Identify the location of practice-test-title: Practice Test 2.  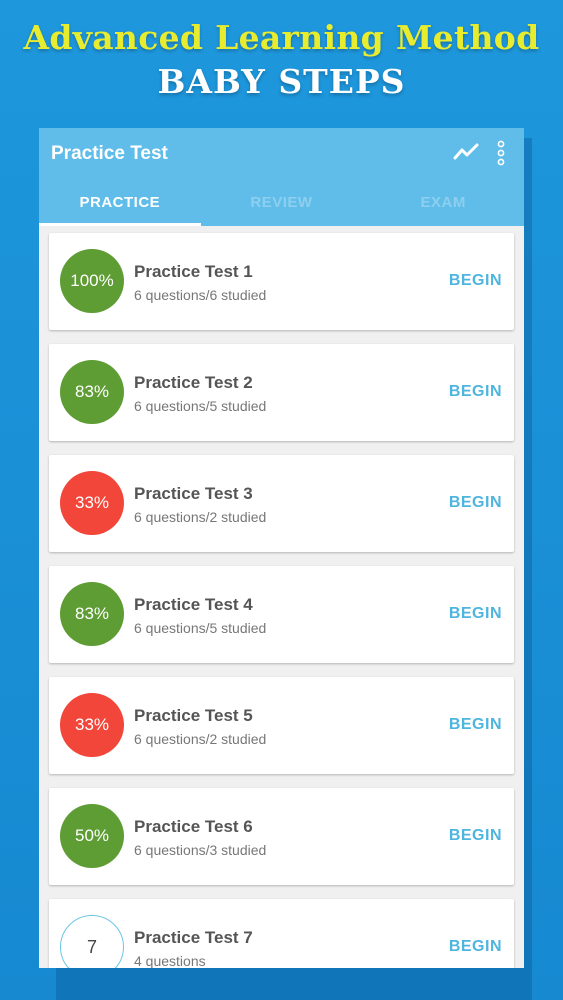
(193, 382).